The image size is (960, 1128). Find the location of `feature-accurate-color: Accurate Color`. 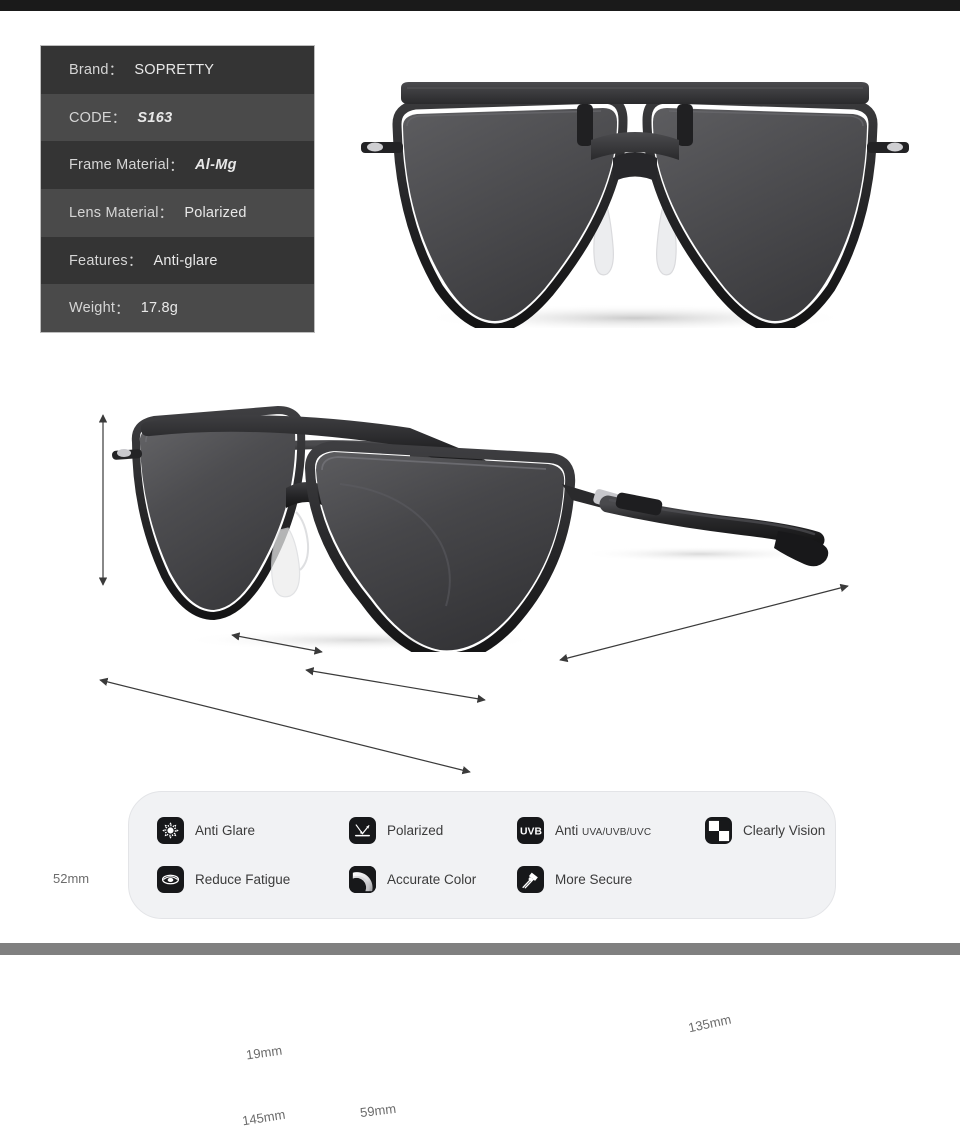

feature-accurate-color: Accurate Color is located at coordinates (433, 879).